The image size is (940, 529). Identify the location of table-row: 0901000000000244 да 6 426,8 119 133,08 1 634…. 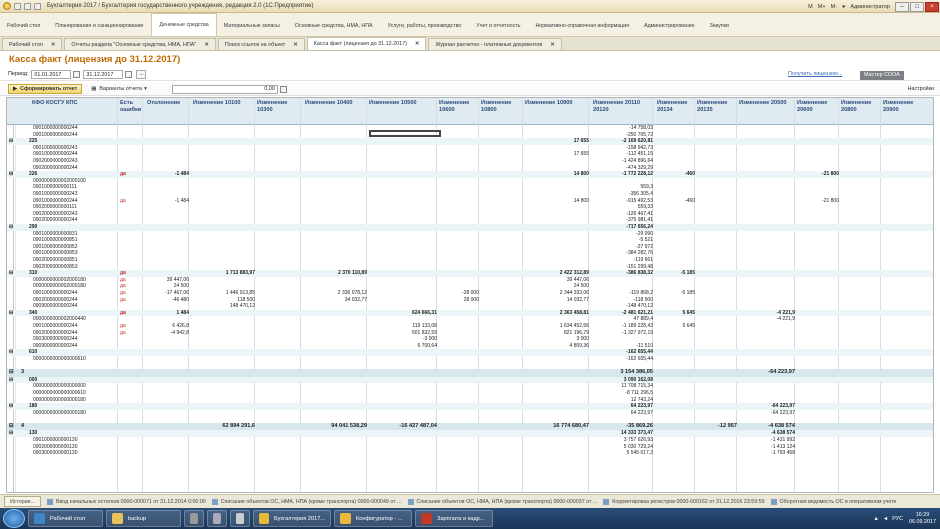
(470, 326).